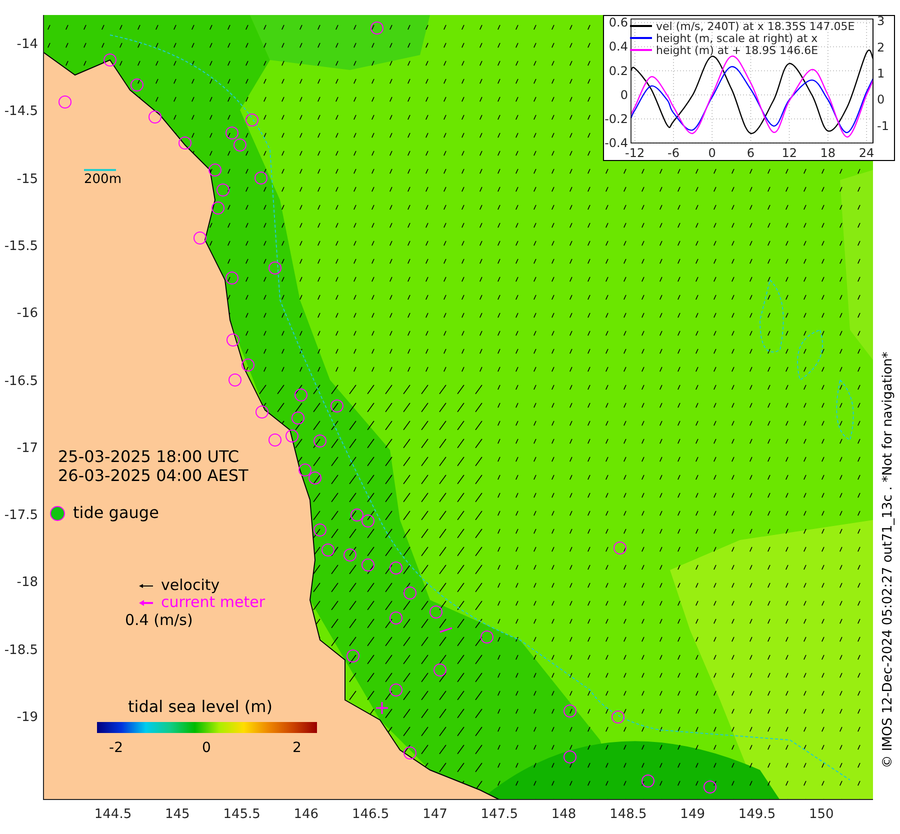 The height and width of the screenshot is (834, 900). What do you see at coordinates (27, 313) in the screenshot?
I see `latitude-tick-label: -16` at bounding box center [27, 313].